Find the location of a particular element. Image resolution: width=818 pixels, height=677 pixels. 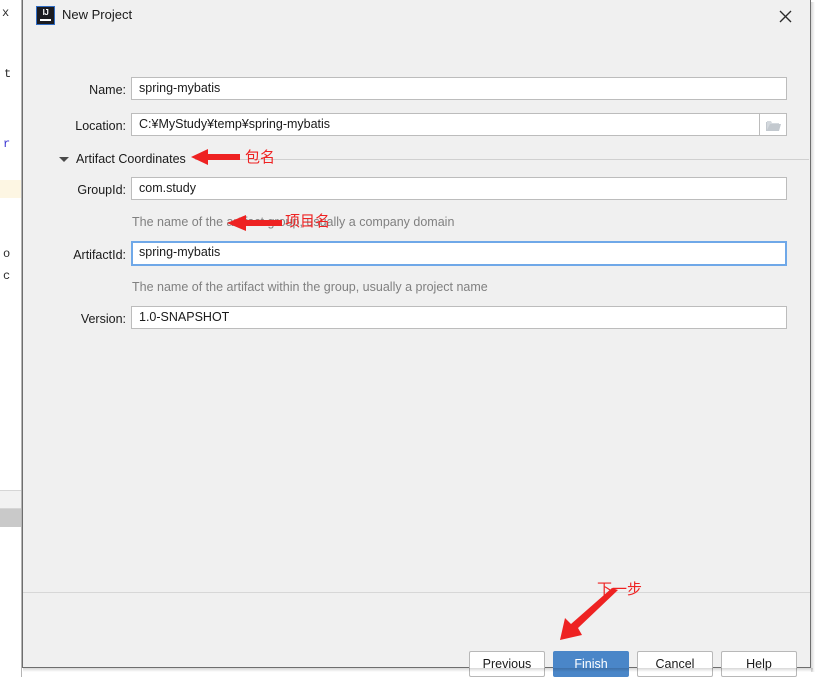

ide-background: x t r o c is located at coordinates (11, 338).